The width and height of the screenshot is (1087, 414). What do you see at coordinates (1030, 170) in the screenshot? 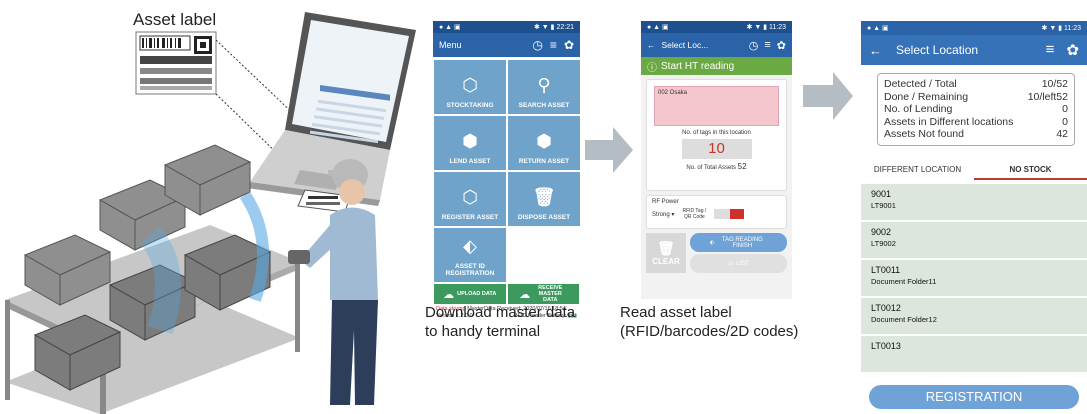
I see `tab-no-stock: NO STOCK` at bounding box center [1030, 170].